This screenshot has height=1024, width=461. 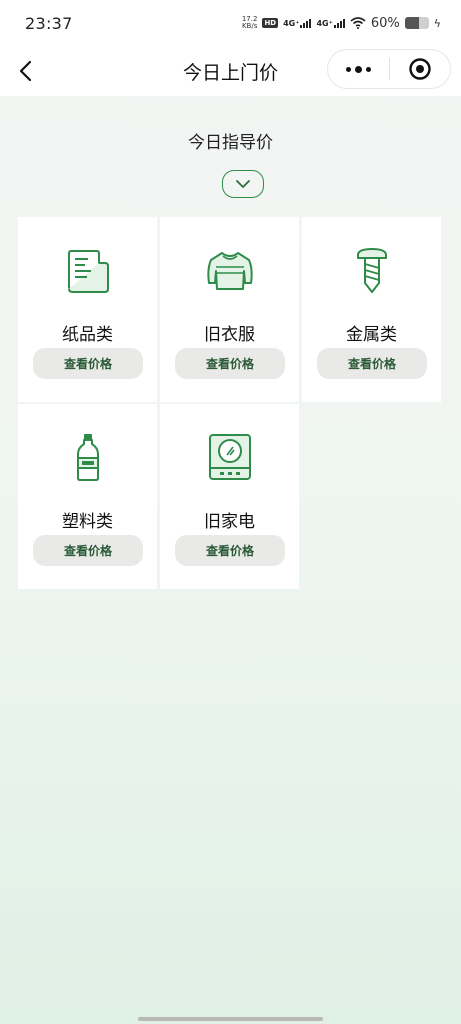 I want to click on close-button, so click(x=420, y=69).